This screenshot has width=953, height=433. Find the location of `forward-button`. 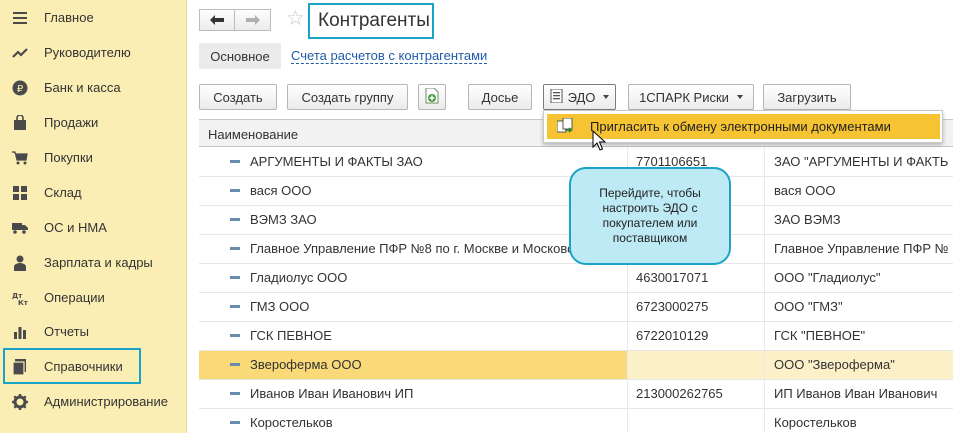

forward-button is located at coordinates (253, 20).